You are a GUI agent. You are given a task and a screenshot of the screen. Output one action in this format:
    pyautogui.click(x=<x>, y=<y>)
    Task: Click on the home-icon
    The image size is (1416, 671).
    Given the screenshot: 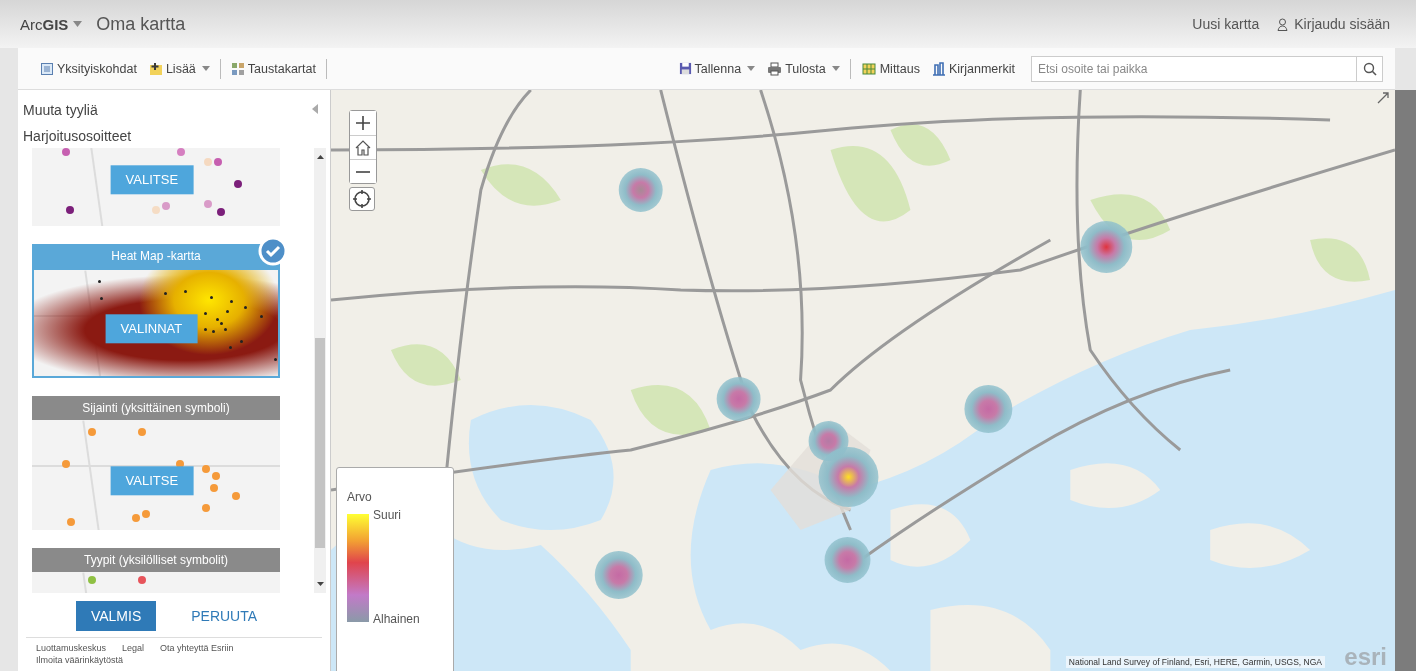 What is the action you would take?
    pyautogui.click(x=363, y=147)
    